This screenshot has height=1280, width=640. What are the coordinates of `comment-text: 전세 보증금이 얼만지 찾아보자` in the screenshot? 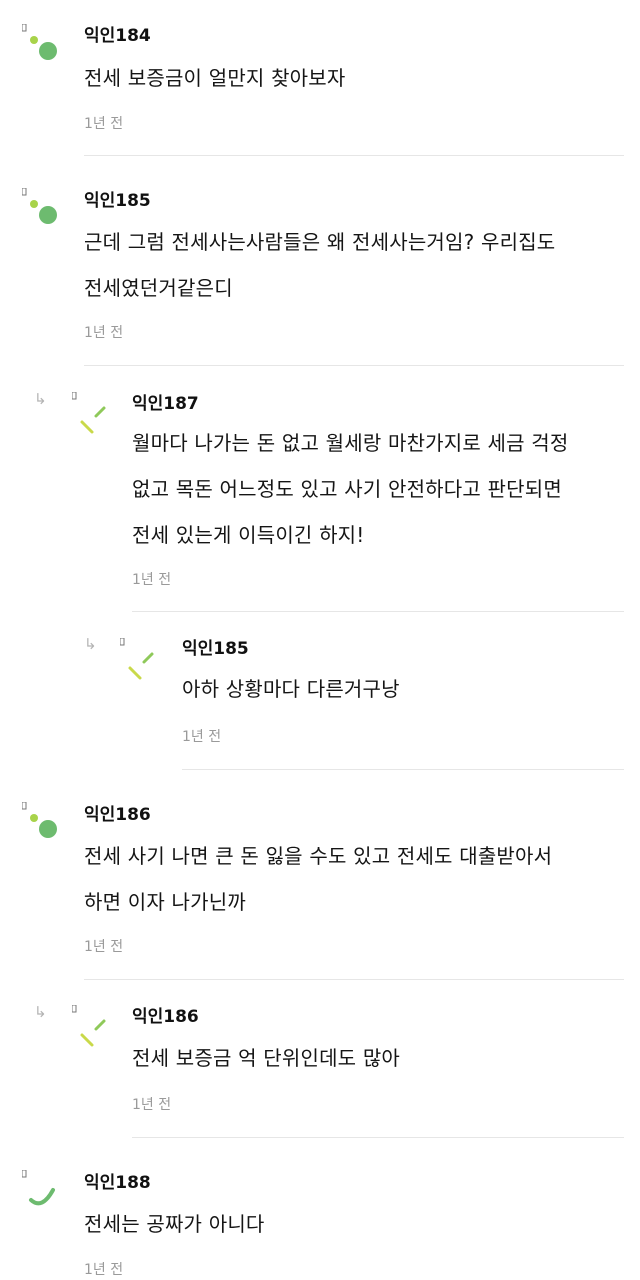 It's located at (215, 78).